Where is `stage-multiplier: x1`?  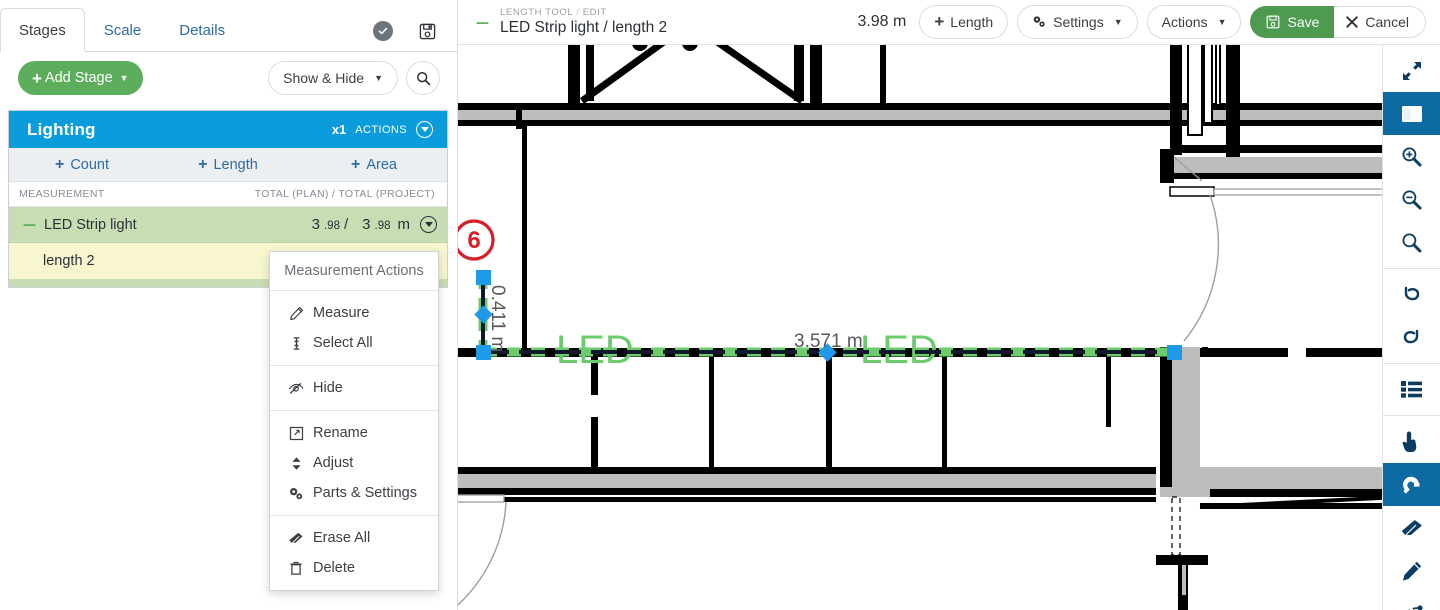 stage-multiplier: x1 is located at coordinates (339, 129).